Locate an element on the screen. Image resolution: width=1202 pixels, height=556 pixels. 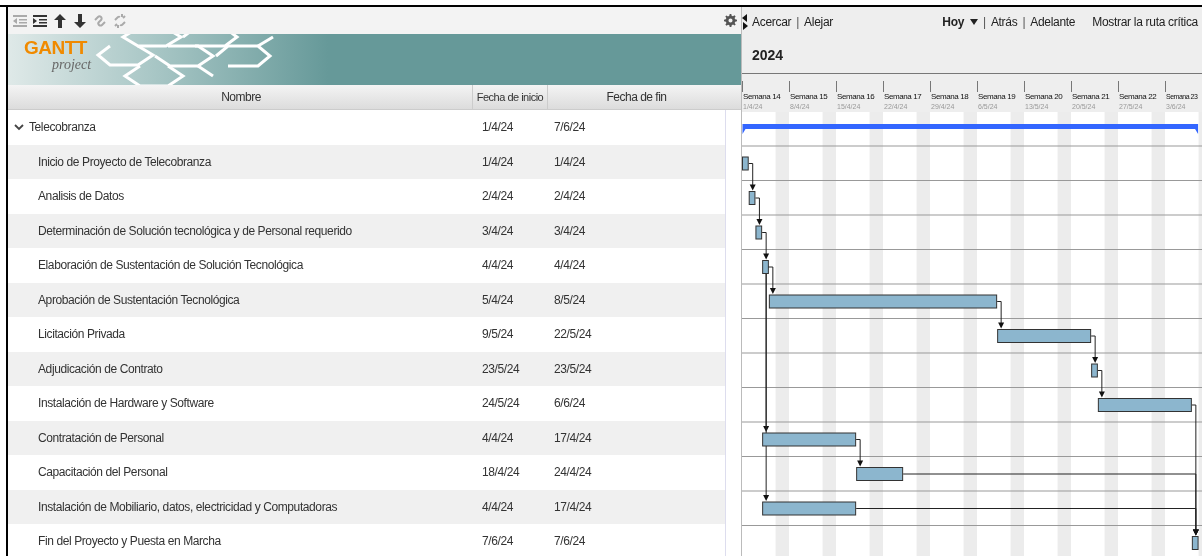
task-name: Elaboración de Sustentación de Solución Tecnológica is located at coordinates (170, 265).